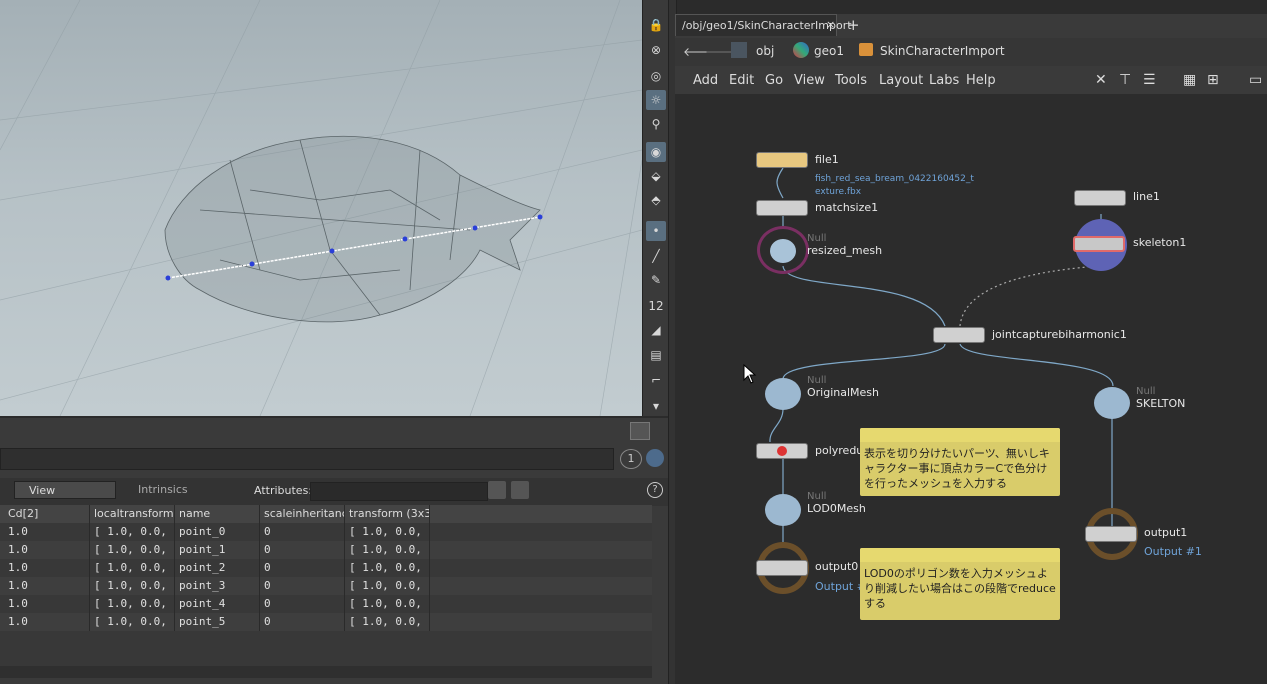 The image size is (1267, 684). Describe the element at coordinates (1101, 80) in the screenshot. I see `tools-icon: ✕` at that location.